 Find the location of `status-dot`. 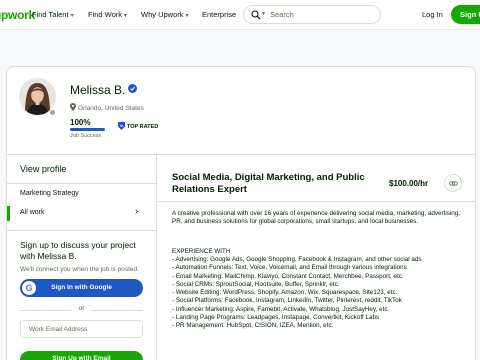

status-dot is located at coordinates (52, 112).